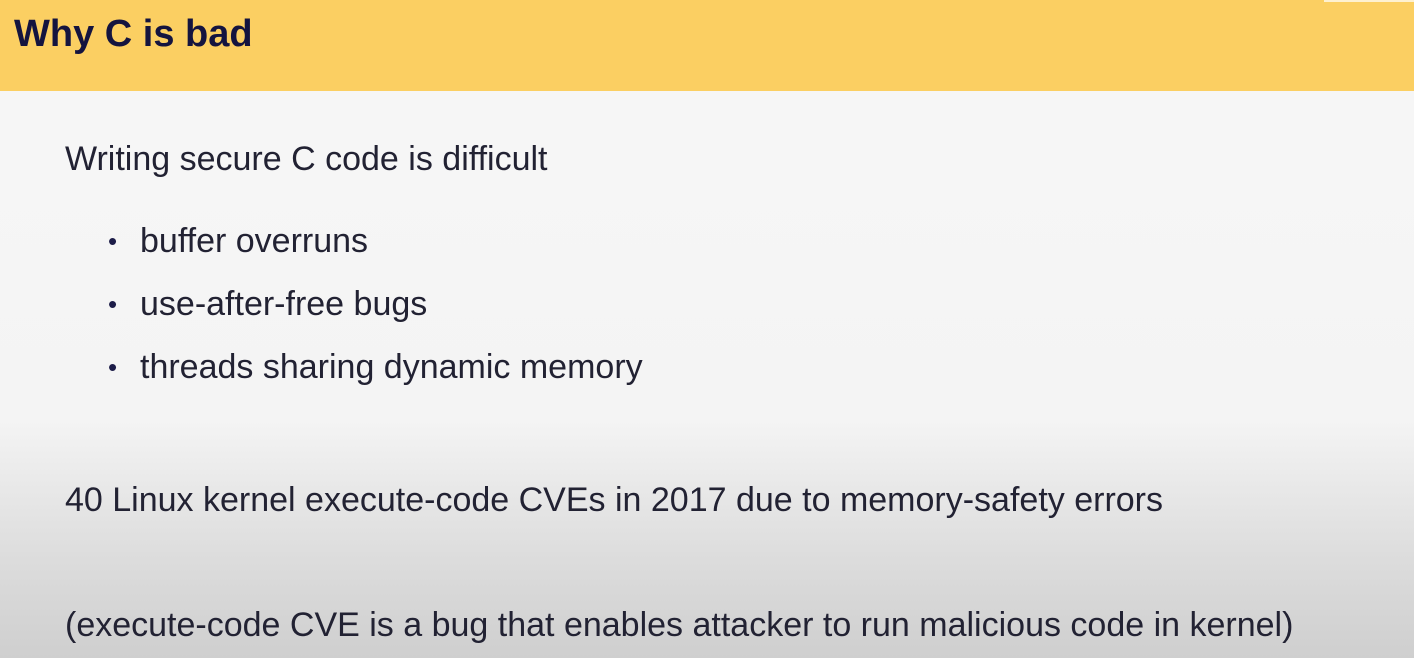 The width and height of the screenshot is (1414, 658). What do you see at coordinates (254, 241) in the screenshot?
I see `bullet-label: buffer overruns` at bounding box center [254, 241].